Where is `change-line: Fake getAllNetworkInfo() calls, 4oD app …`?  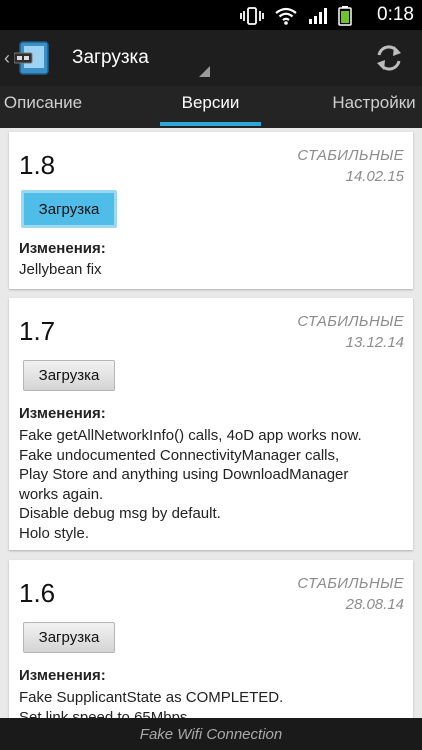 change-line: Fake getAllNetworkInfo() calls, 4oD app … is located at coordinates (190, 435).